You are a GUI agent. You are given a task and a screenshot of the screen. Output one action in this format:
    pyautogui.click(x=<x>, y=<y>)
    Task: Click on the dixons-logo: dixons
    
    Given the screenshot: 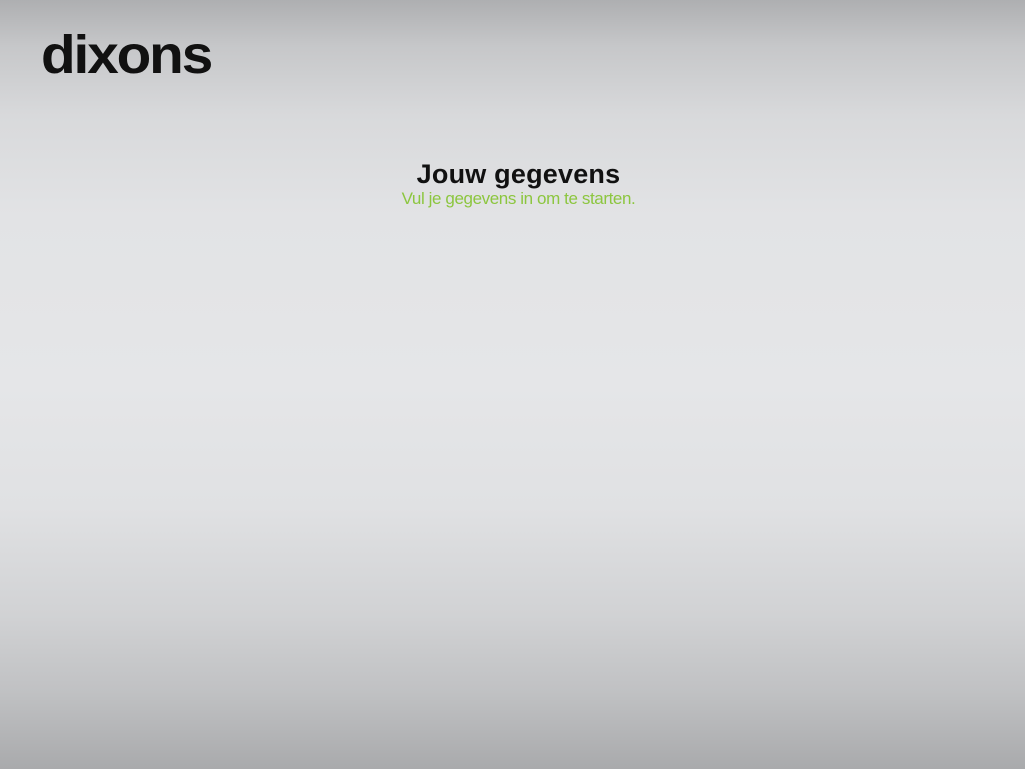 What is the action you would take?
    pyautogui.click(x=127, y=55)
    